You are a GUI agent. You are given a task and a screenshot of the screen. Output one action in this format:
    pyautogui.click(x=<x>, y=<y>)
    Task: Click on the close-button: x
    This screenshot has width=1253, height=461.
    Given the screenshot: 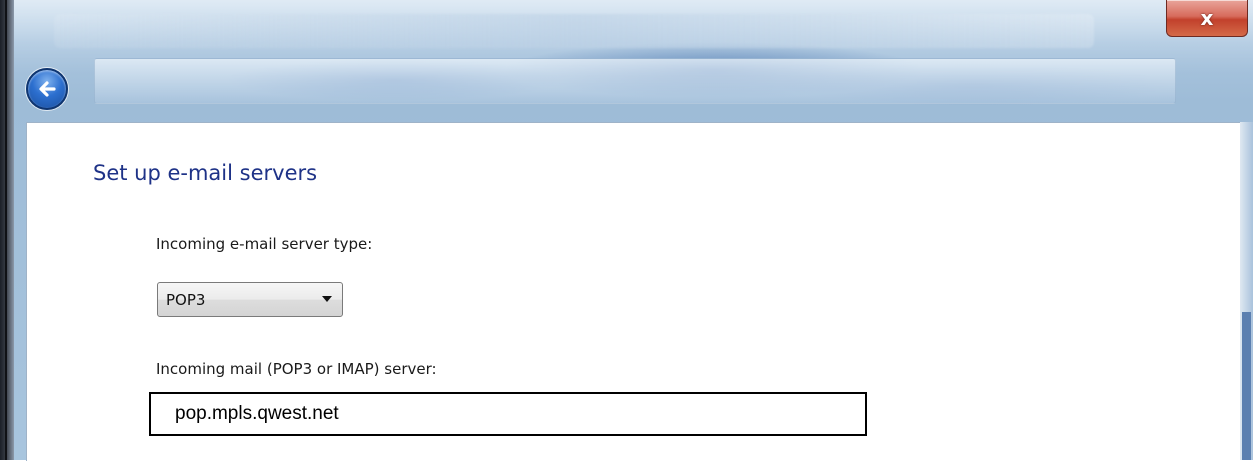 What is the action you would take?
    pyautogui.click(x=1207, y=18)
    